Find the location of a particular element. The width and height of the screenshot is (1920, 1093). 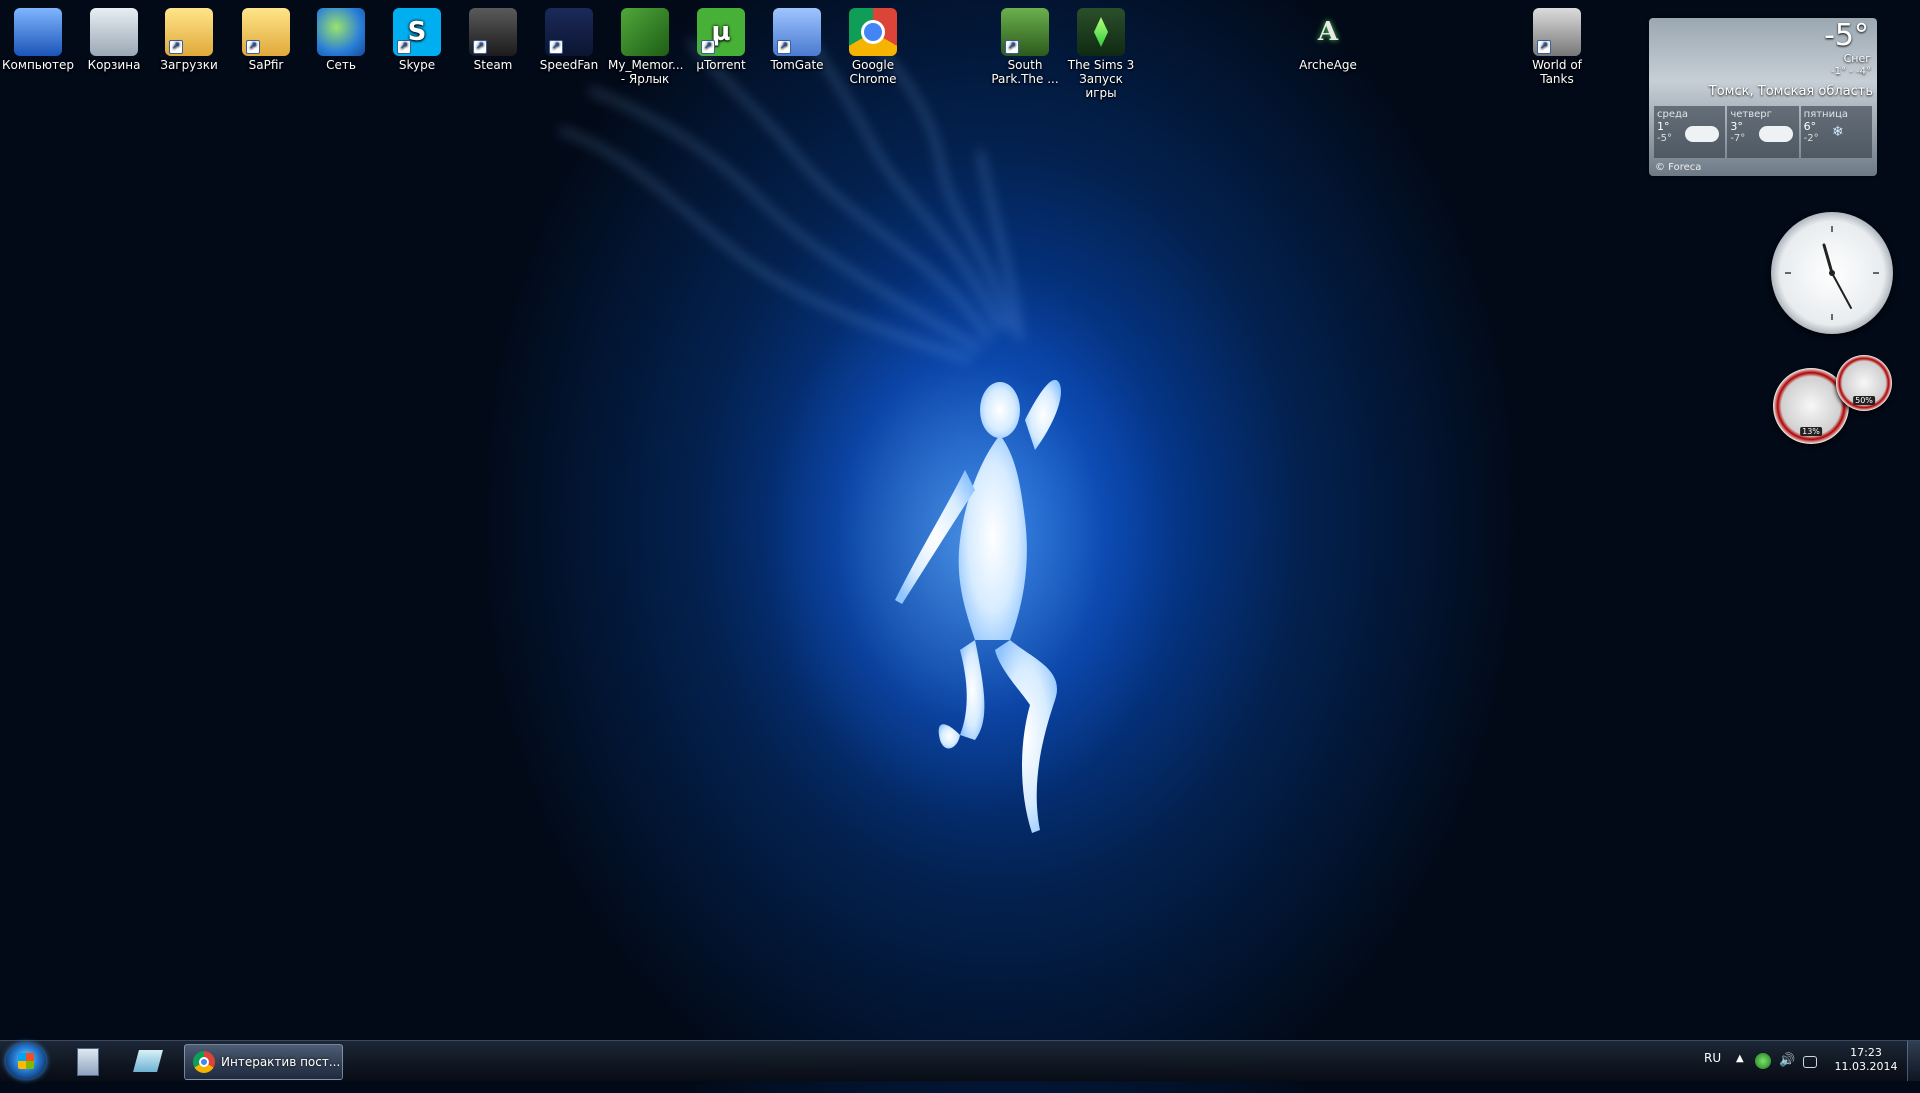

show-hidden-icons-button: ▲ is located at coordinates (1740, 1073).